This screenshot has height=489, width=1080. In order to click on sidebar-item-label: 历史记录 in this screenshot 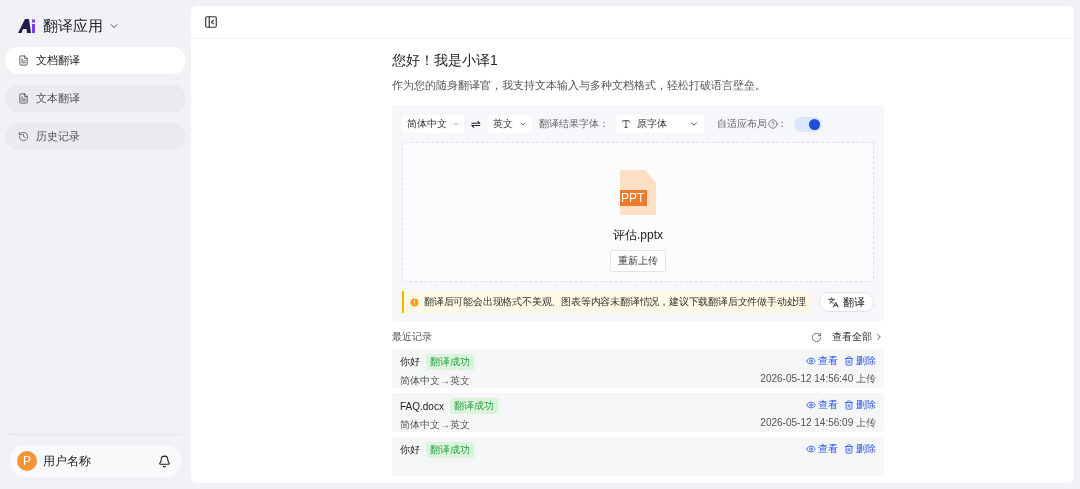, I will do `click(58, 136)`.